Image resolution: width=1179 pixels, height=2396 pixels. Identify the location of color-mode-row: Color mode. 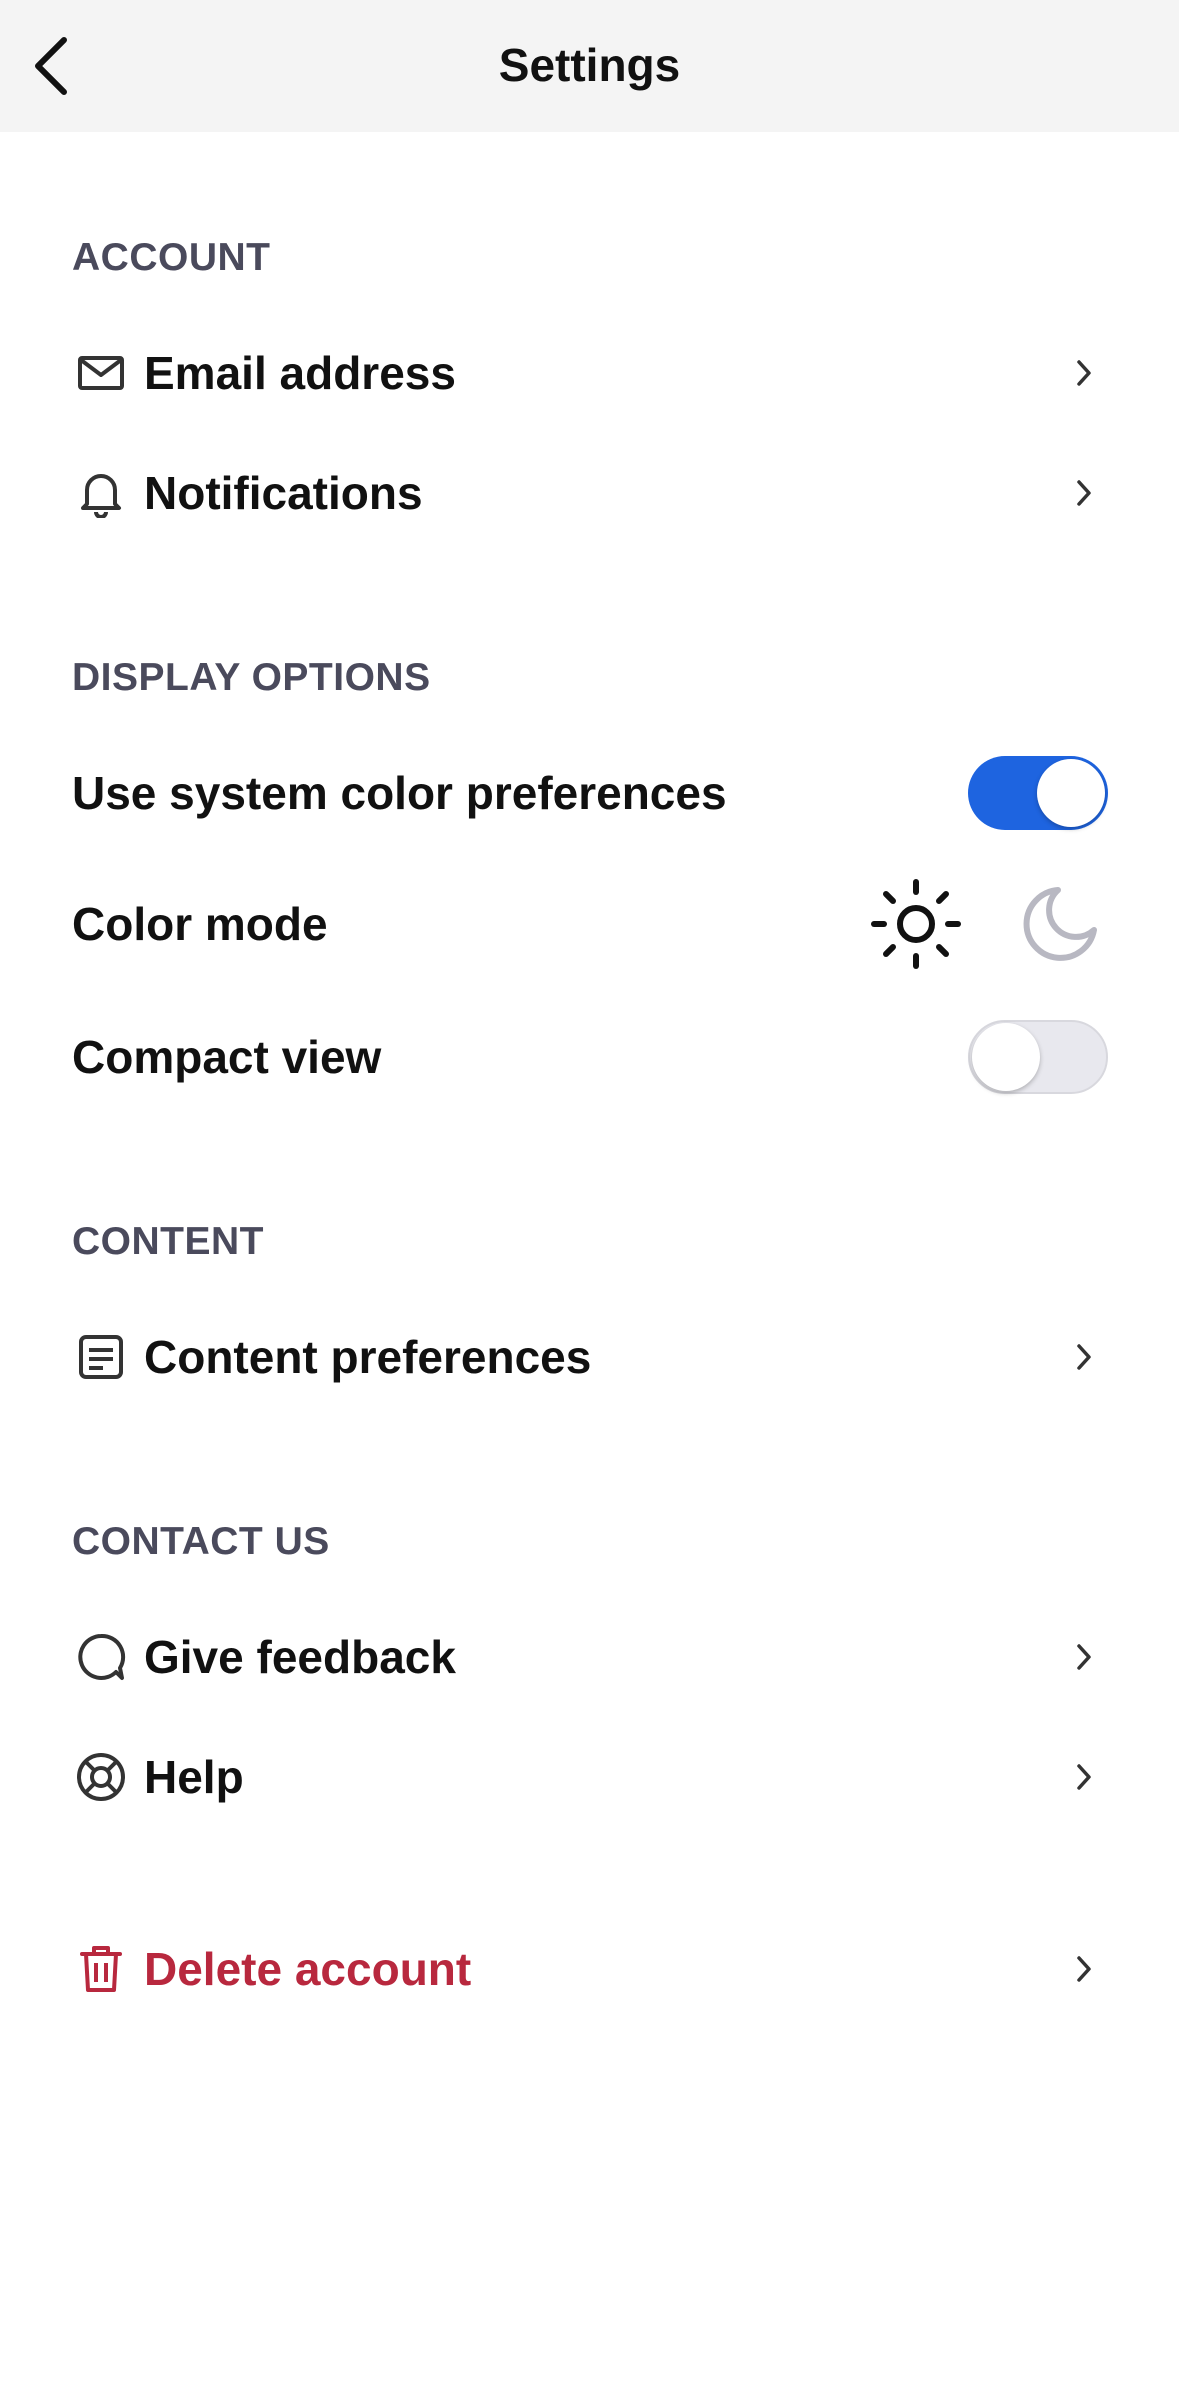
(589, 924).